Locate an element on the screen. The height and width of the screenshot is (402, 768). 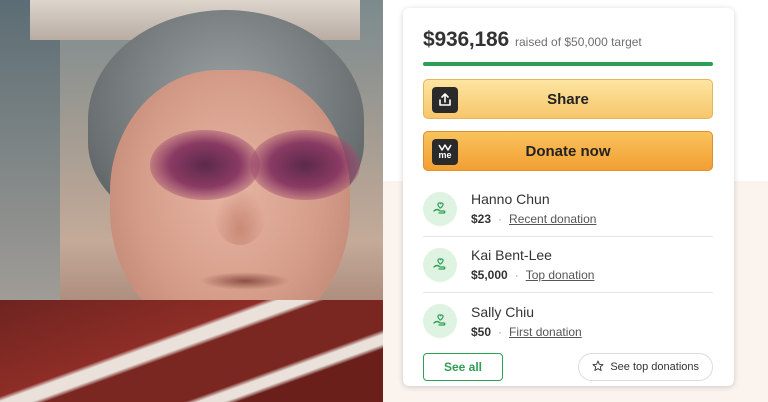
share-icon is located at coordinates (445, 100).